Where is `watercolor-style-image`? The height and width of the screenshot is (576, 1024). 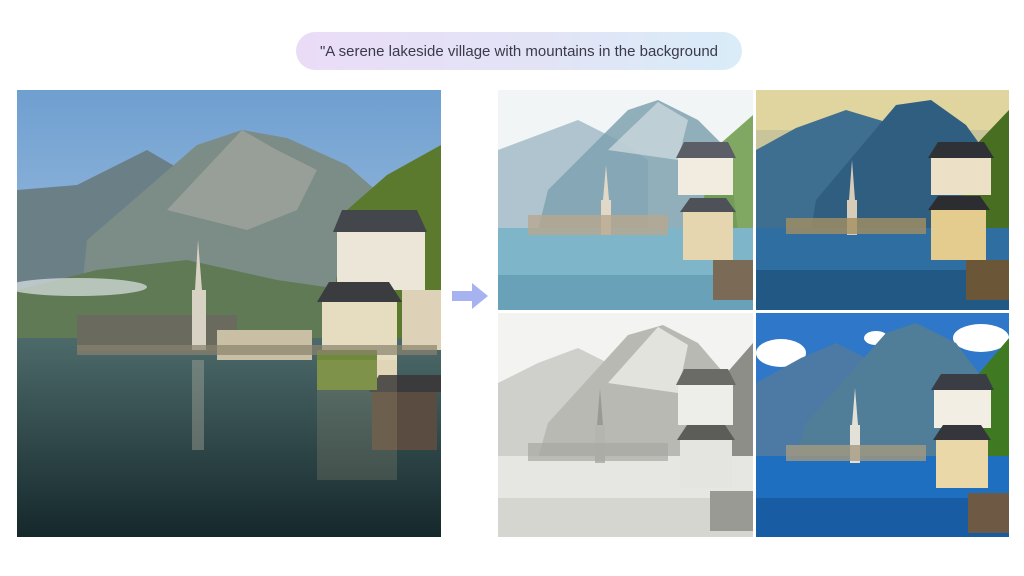
watercolor-style-image is located at coordinates (625, 200).